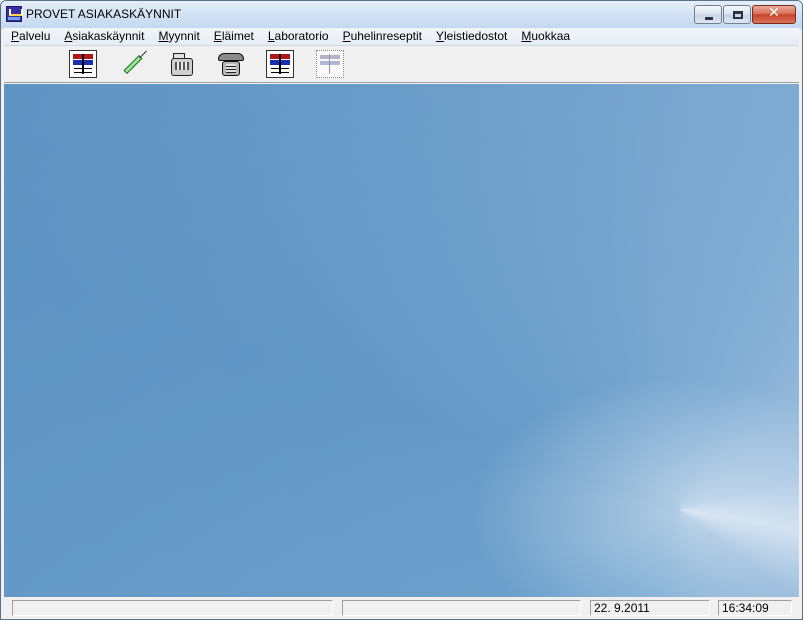 Image resolution: width=803 pixels, height=620 pixels. Describe the element at coordinates (14, 14) in the screenshot. I see `app-icon` at that location.